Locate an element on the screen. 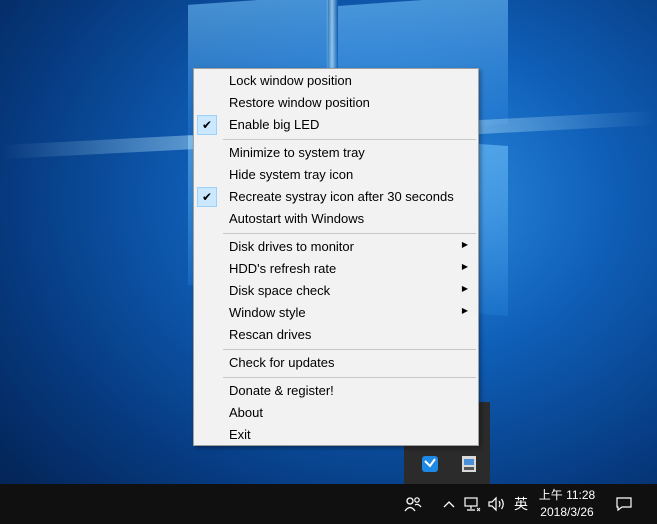 This screenshot has width=657, height=524. menu-item-label: Hide system tray icon is located at coordinates (291, 174).